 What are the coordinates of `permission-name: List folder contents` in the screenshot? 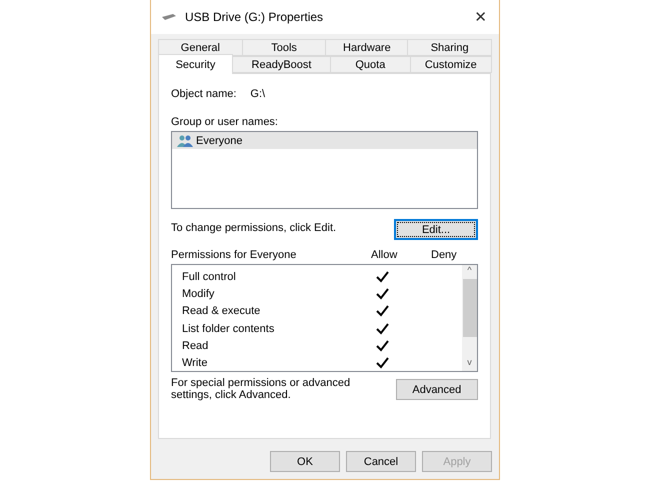 It's located at (228, 328).